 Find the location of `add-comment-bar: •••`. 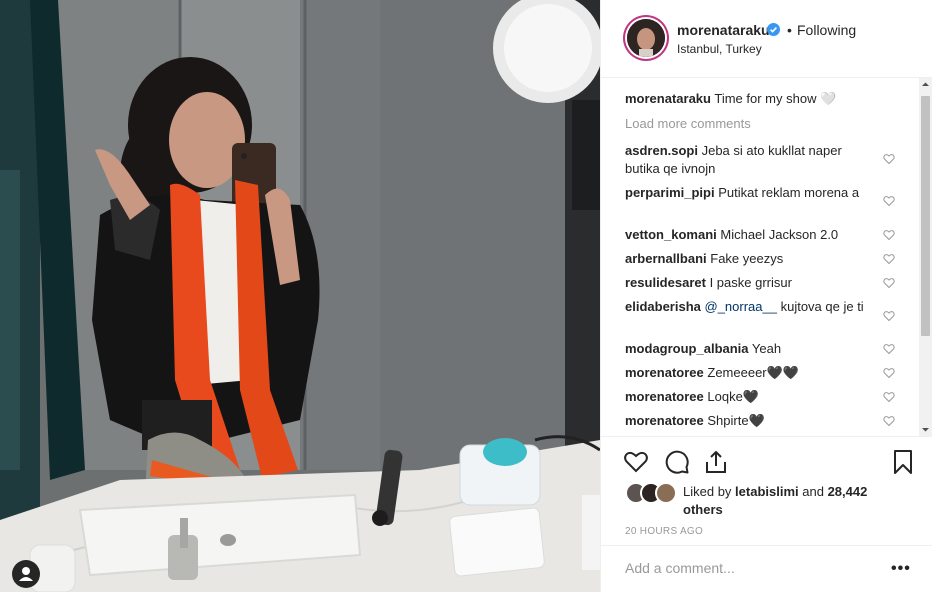

add-comment-bar: ••• is located at coordinates (766, 569).